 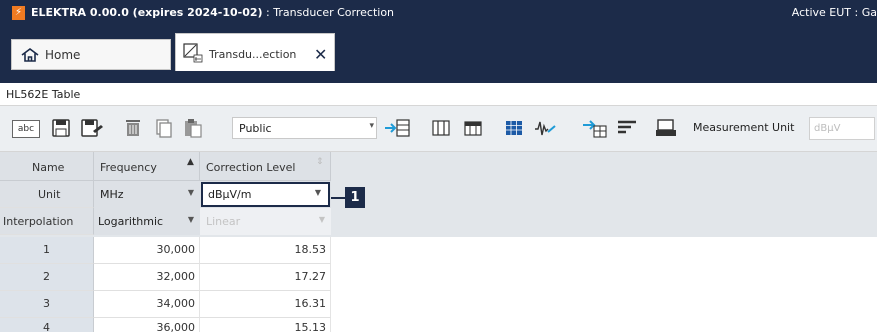 I want to click on table-name: HL562E Table, so click(x=43, y=94).